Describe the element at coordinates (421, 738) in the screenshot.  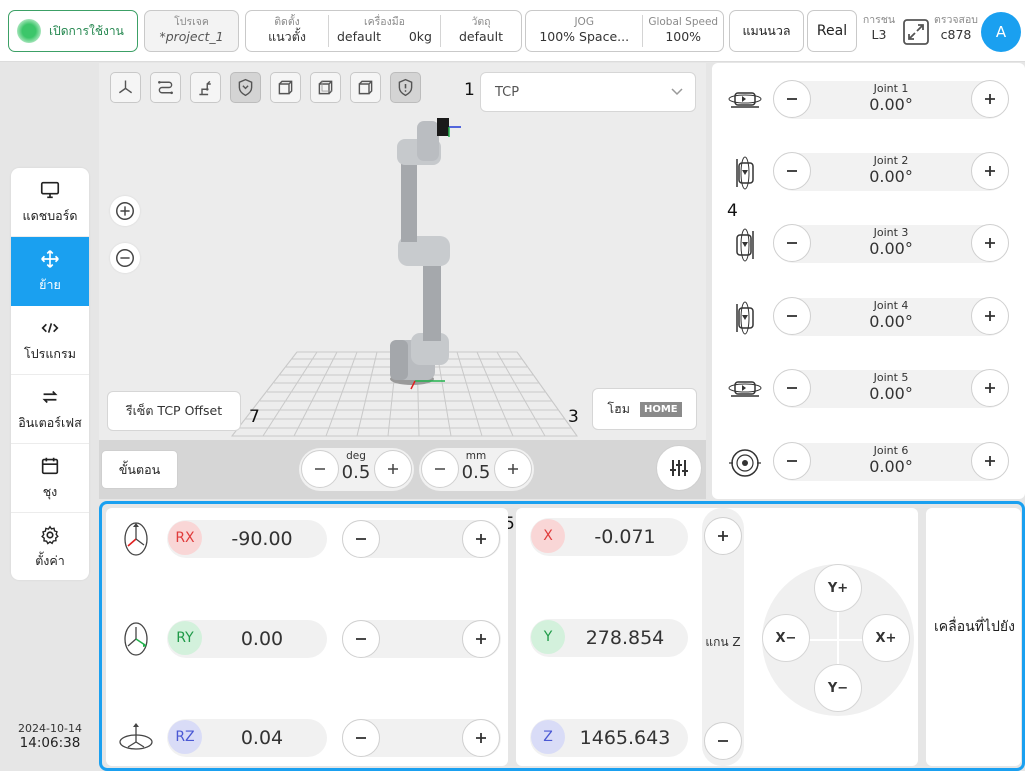
I see `rz-stepper` at that location.